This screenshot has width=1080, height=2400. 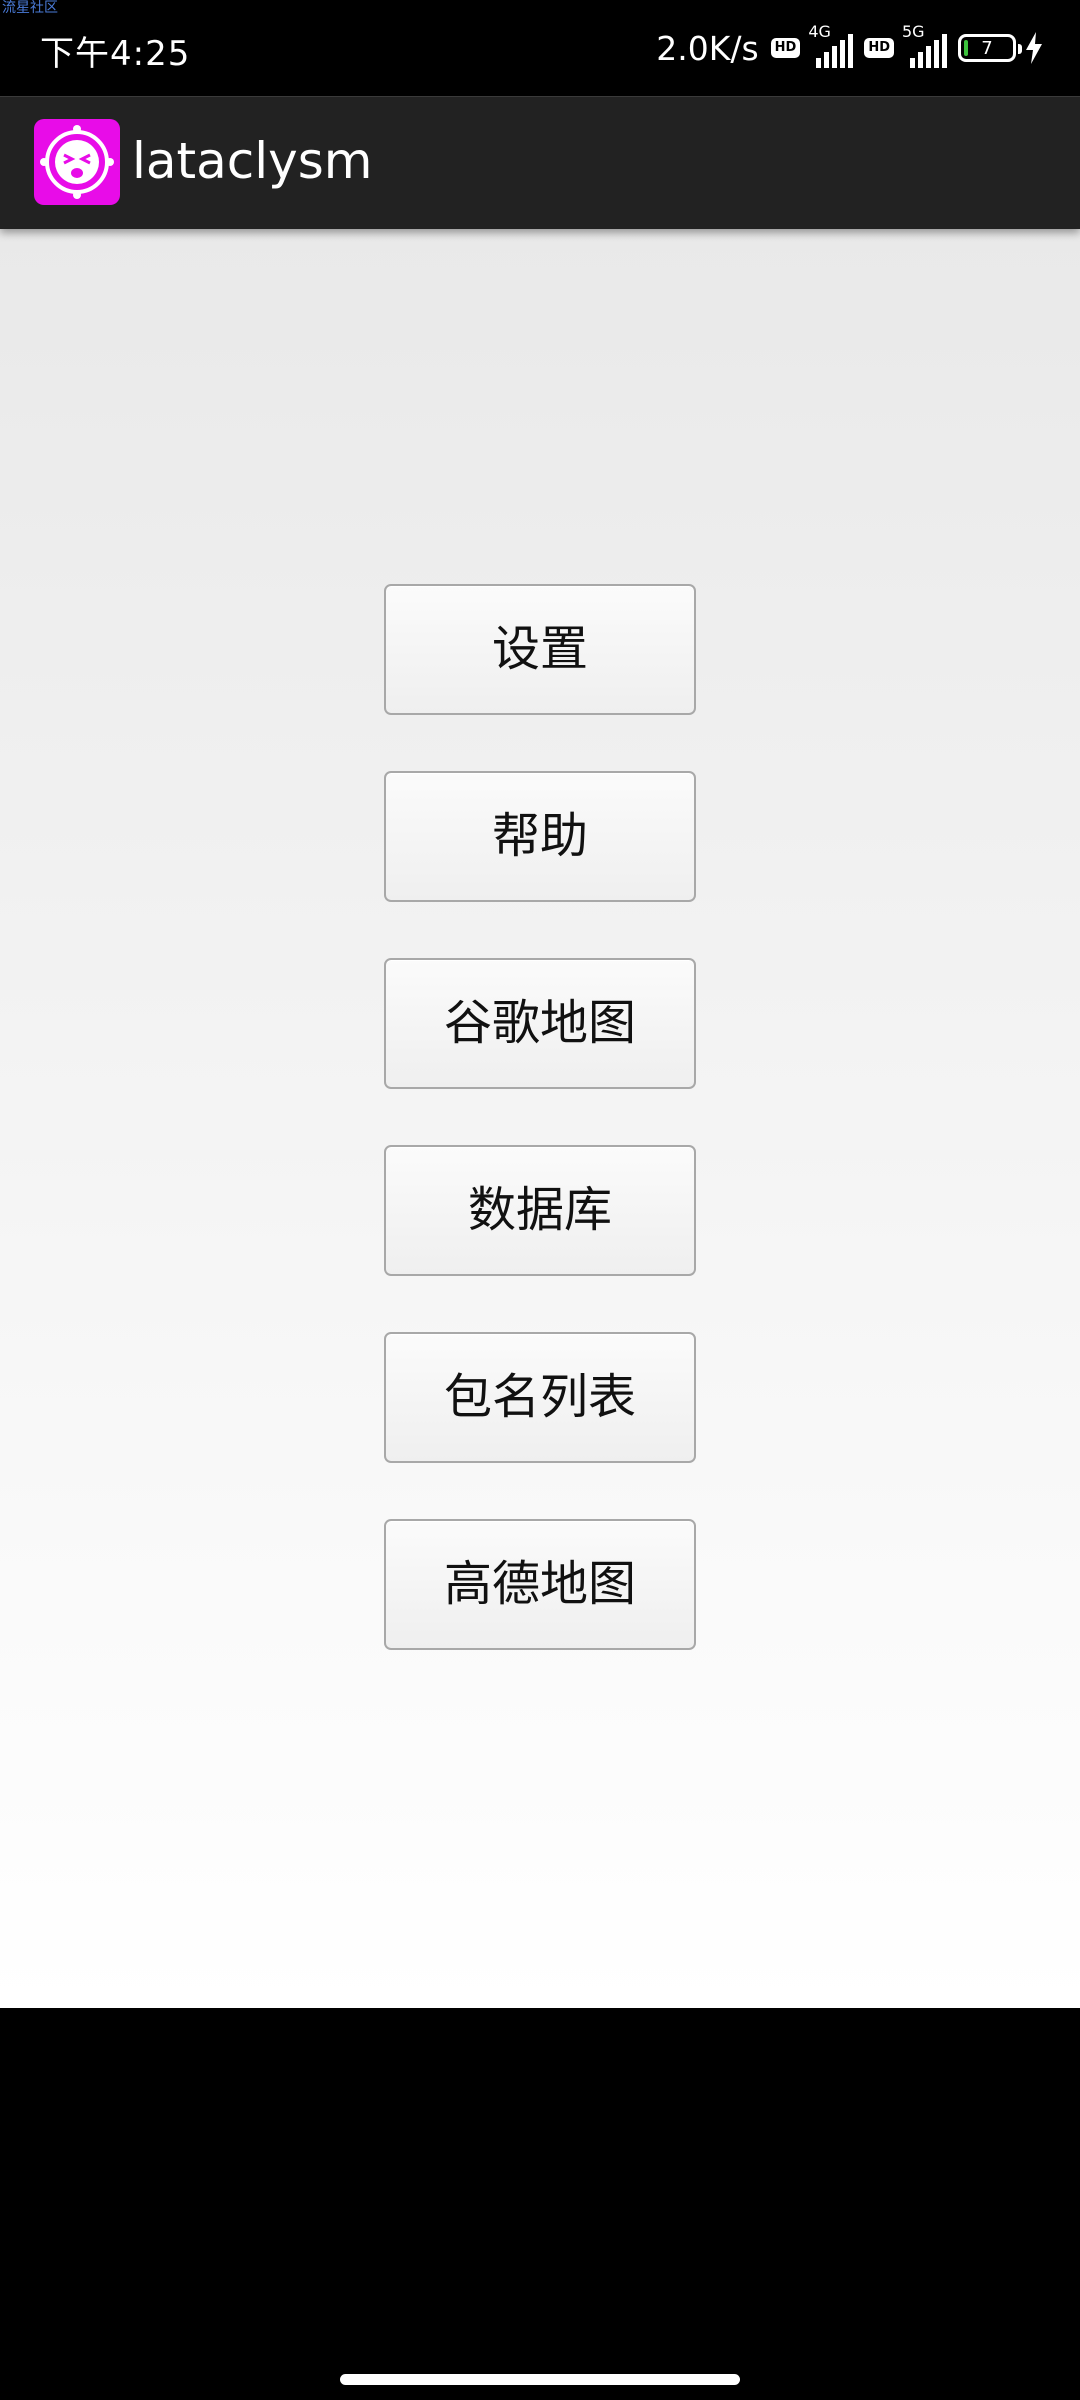 I want to click on battery-level: 7, so click(x=987, y=48).